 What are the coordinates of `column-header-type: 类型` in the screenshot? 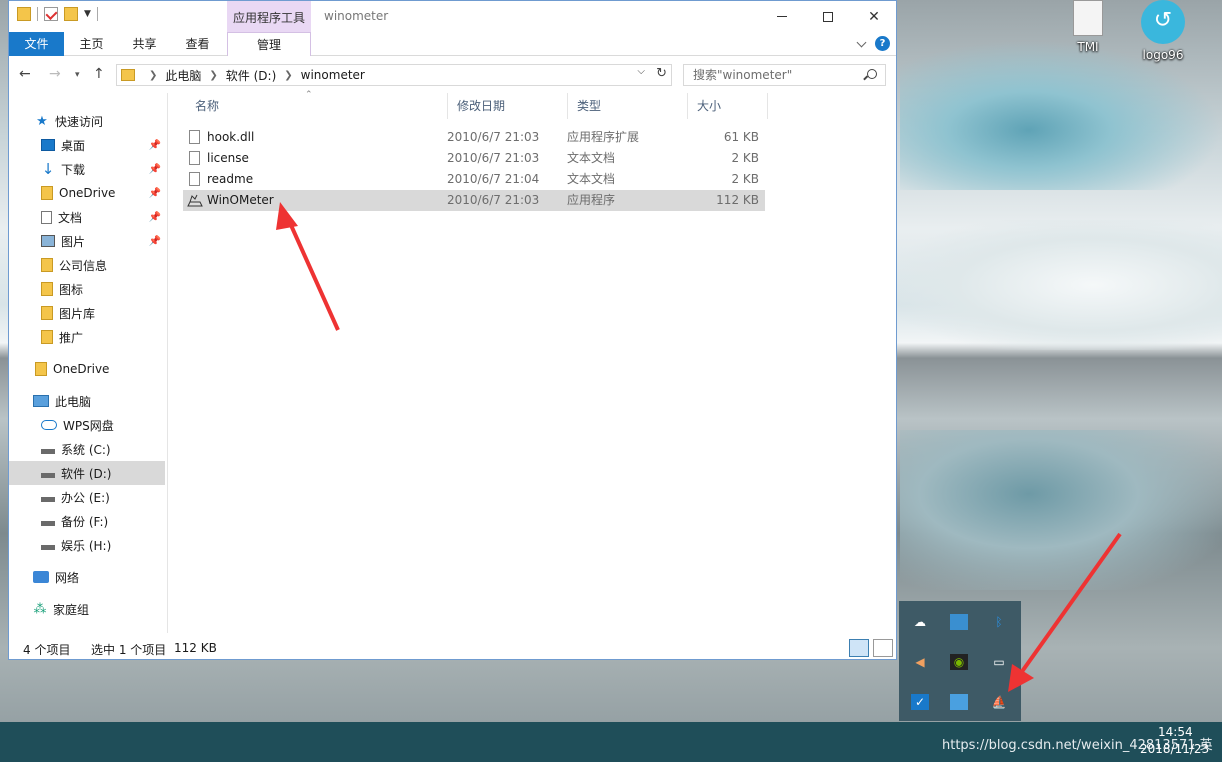 It's located at (627, 106).